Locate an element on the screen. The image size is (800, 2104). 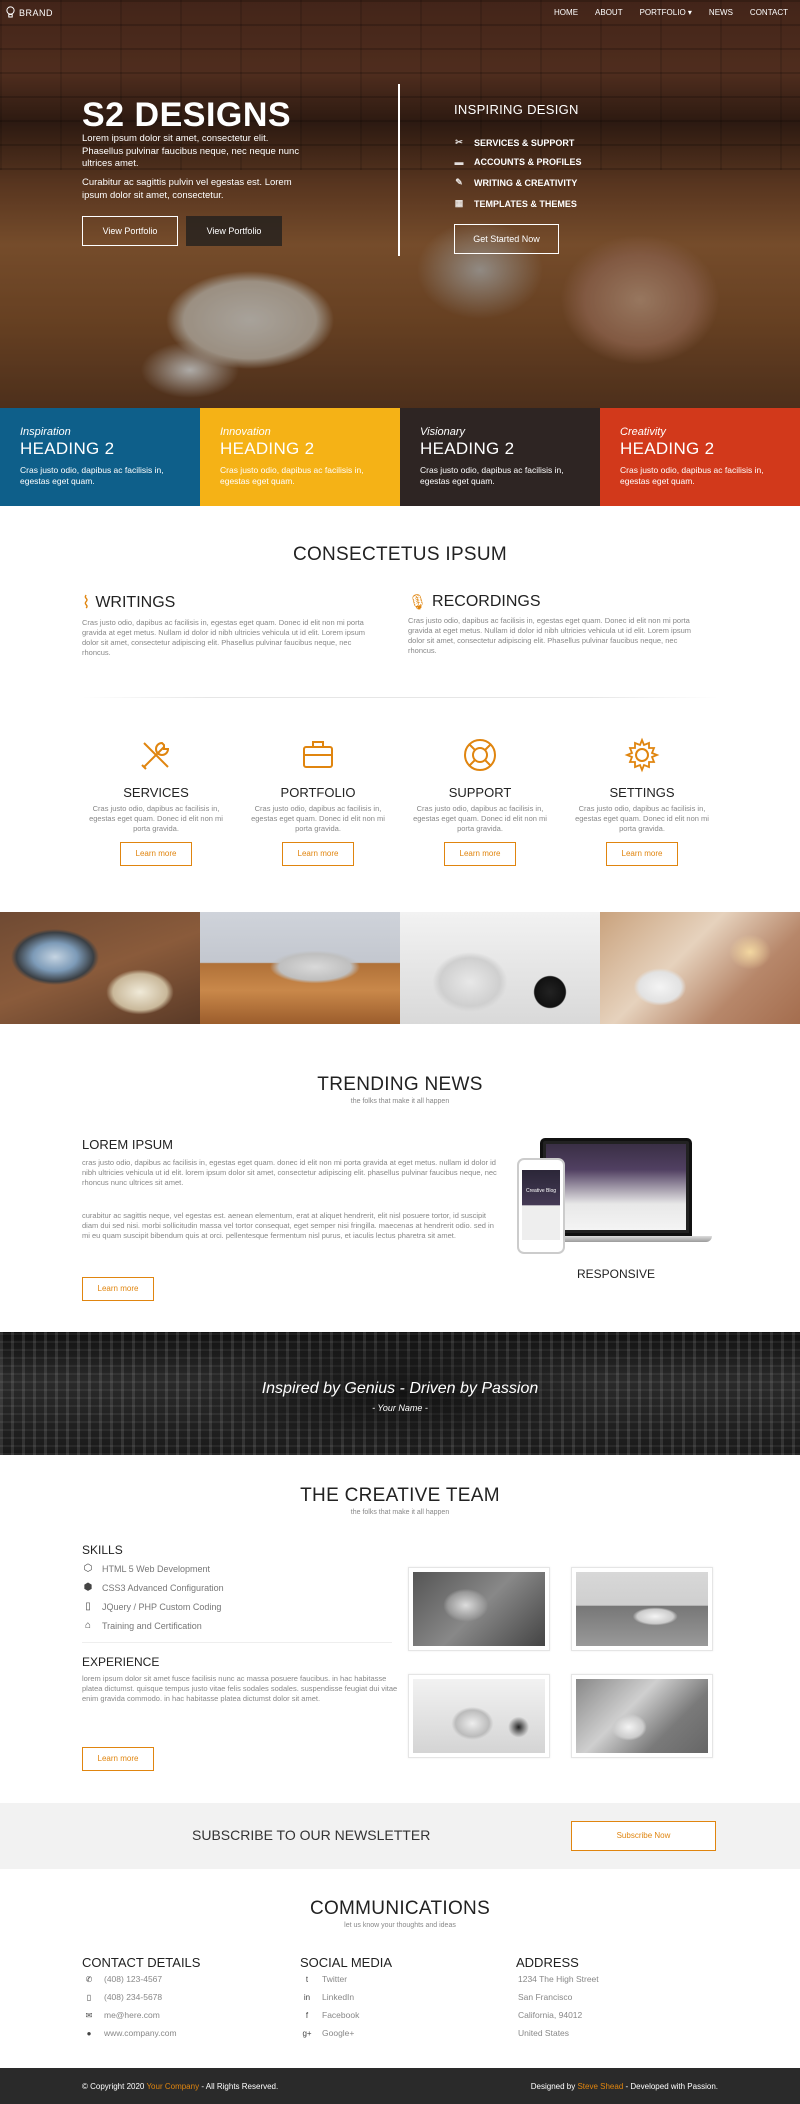
learn-more-news-button: Learn more is located at coordinates (118, 1289).